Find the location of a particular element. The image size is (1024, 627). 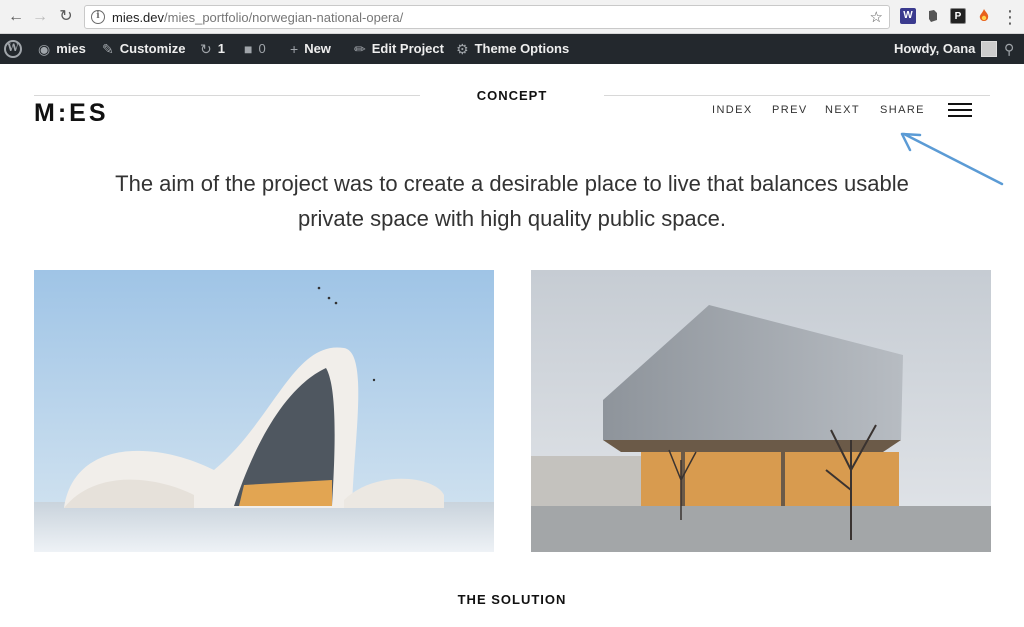

fire-icon is located at coordinates (984, 16).